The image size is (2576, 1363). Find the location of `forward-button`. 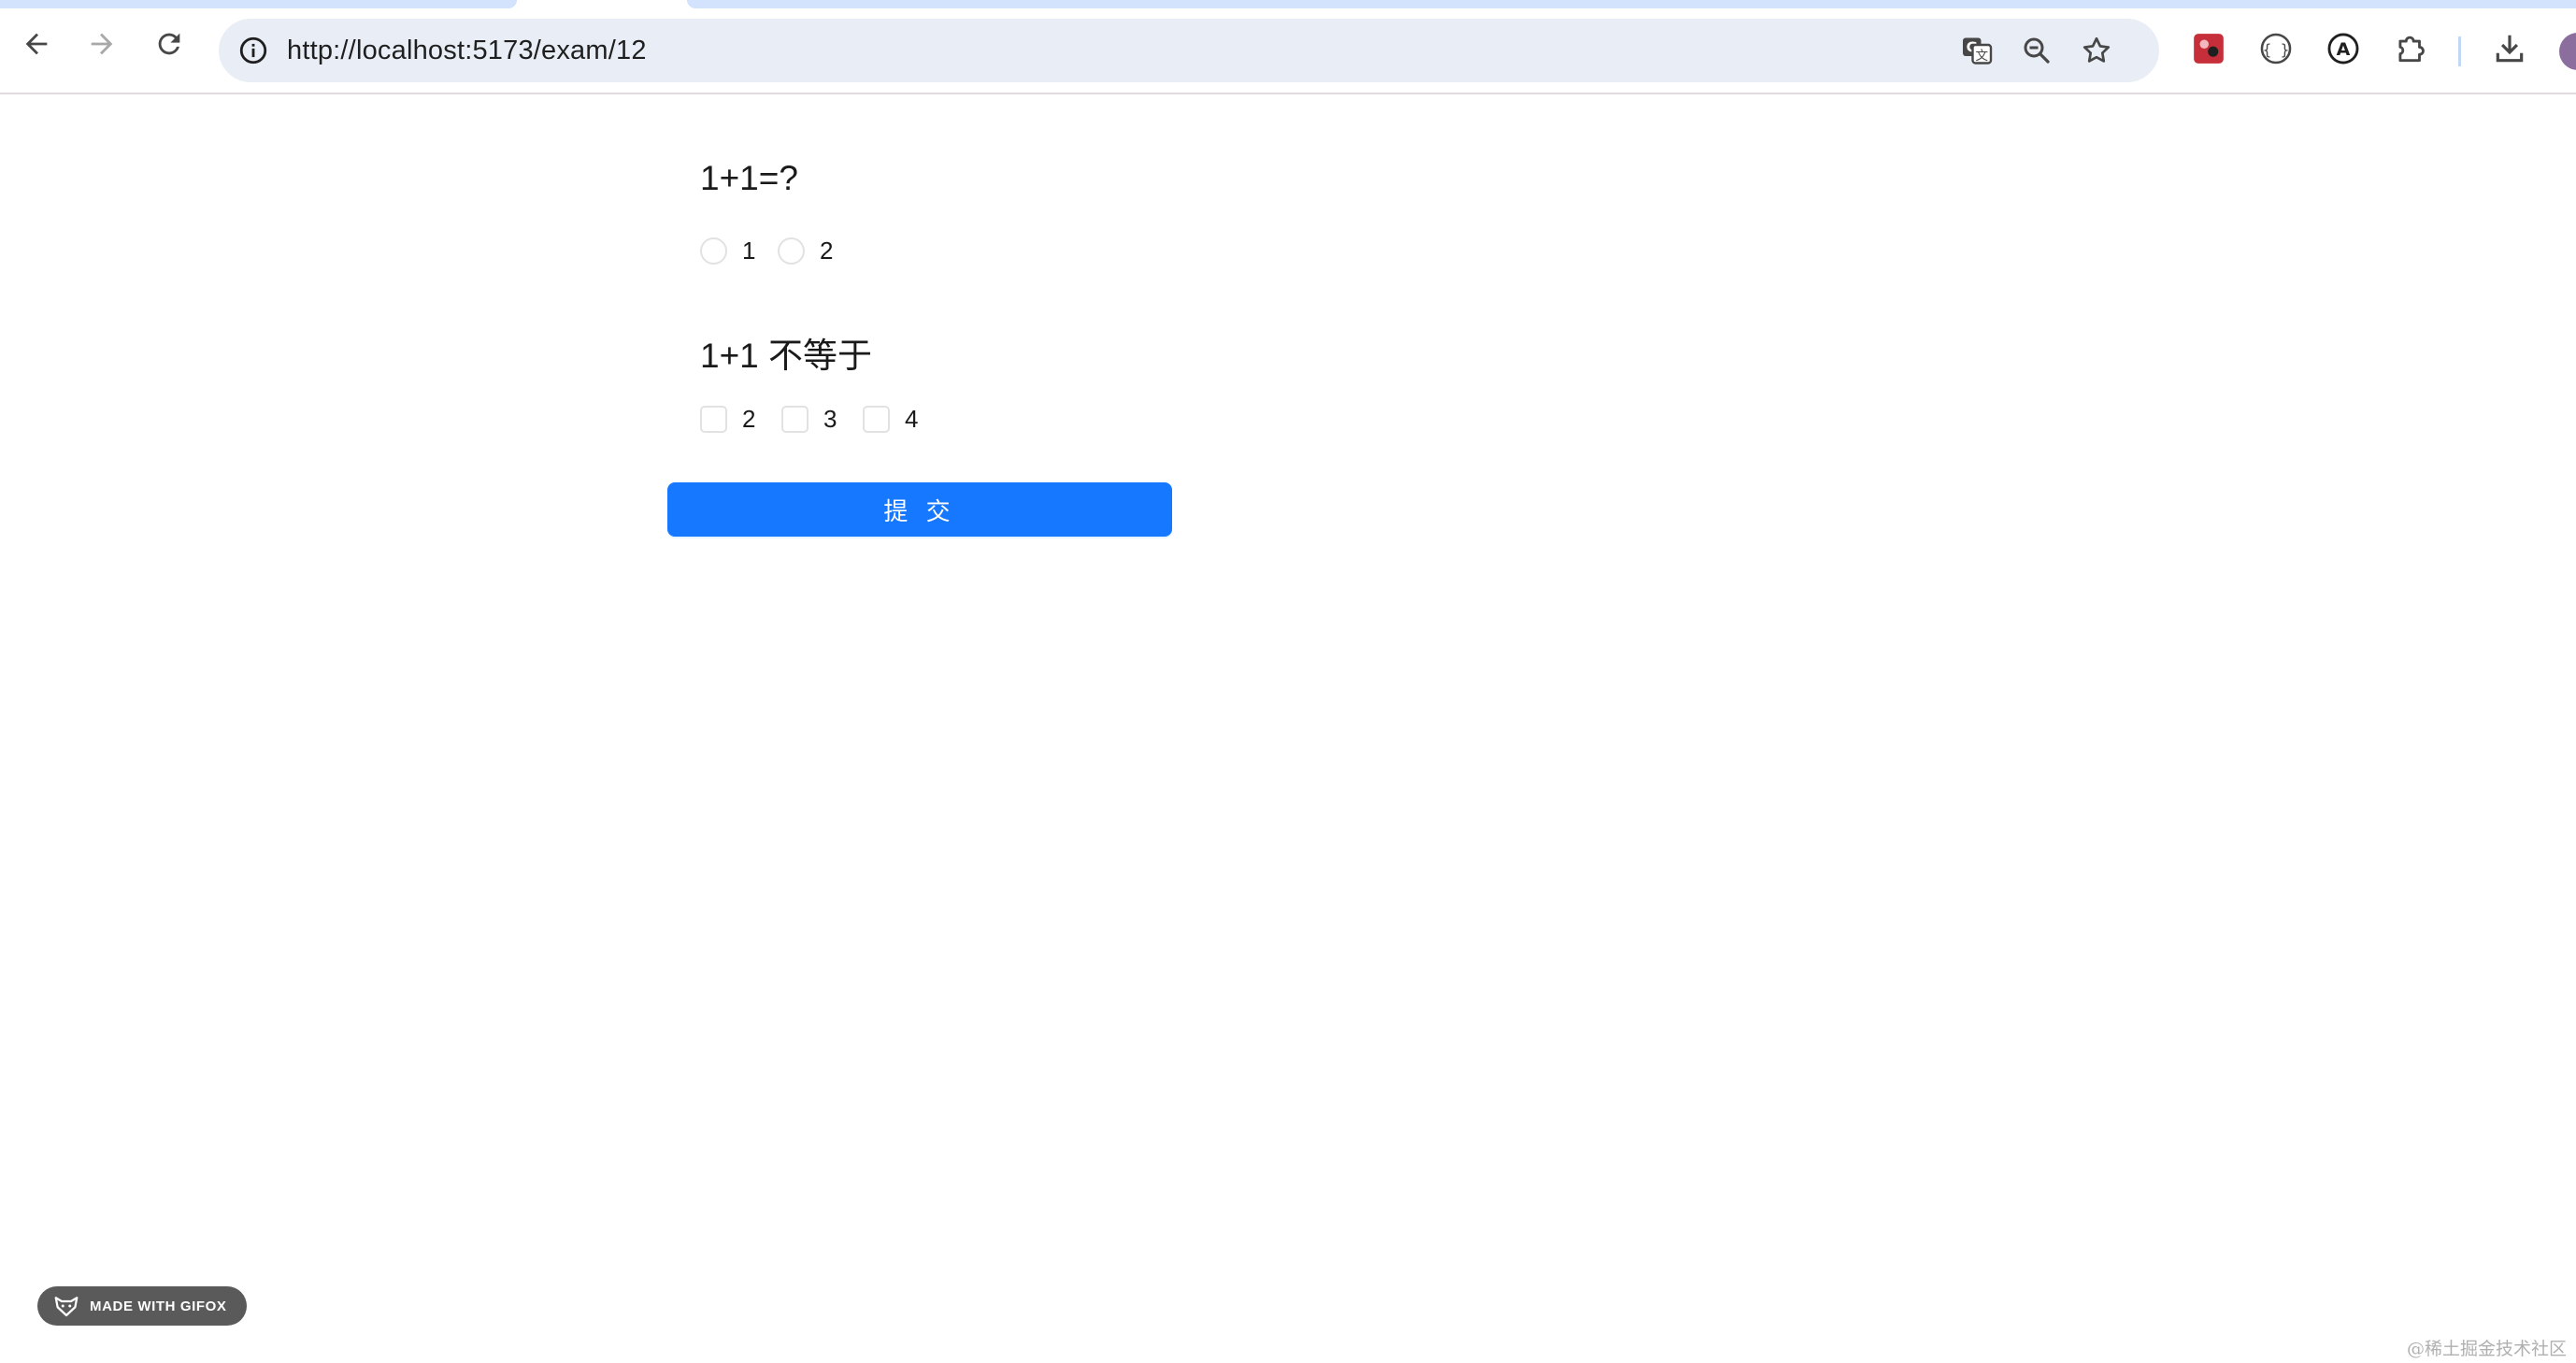

forward-button is located at coordinates (102, 44).